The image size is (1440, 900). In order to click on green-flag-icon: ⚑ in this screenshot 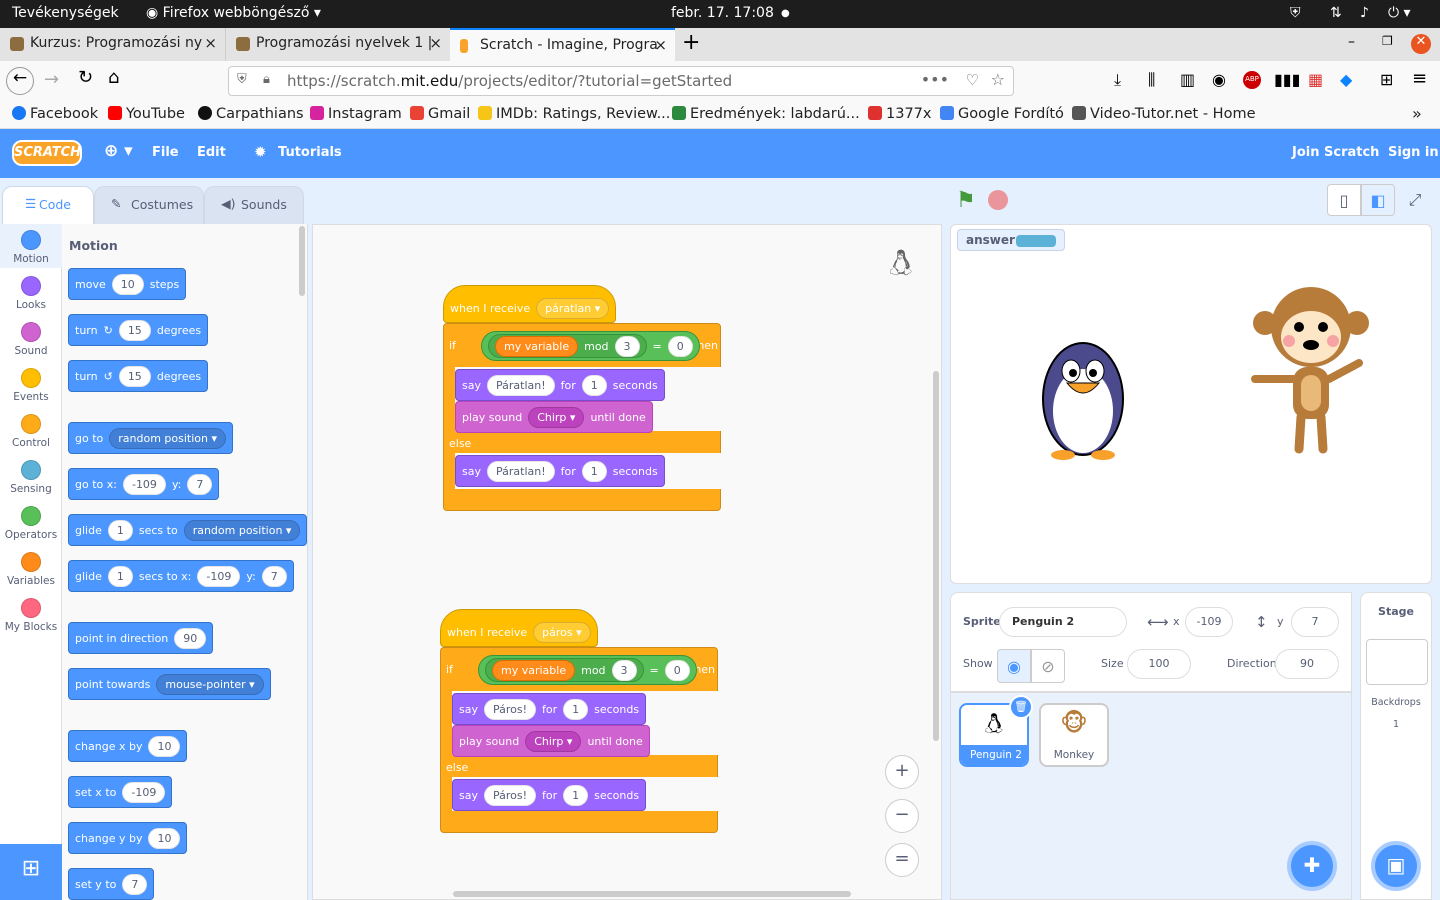, I will do `click(966, 200)`.